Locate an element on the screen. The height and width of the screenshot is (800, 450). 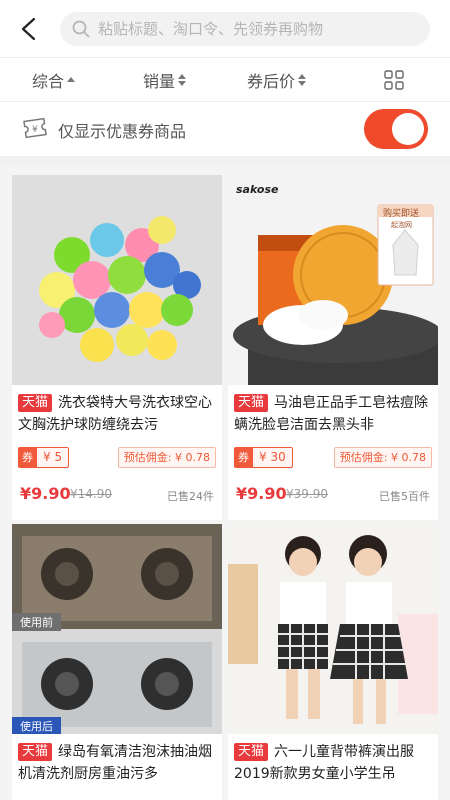
before-use-tag: 使用前 is located at coordinates (36, 622).